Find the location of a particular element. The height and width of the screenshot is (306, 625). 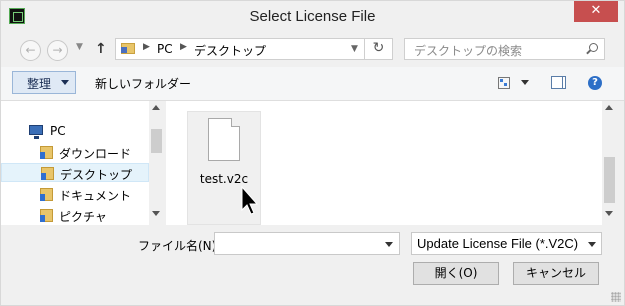

organize-label: 整理 is located at coordinates (39, 84).